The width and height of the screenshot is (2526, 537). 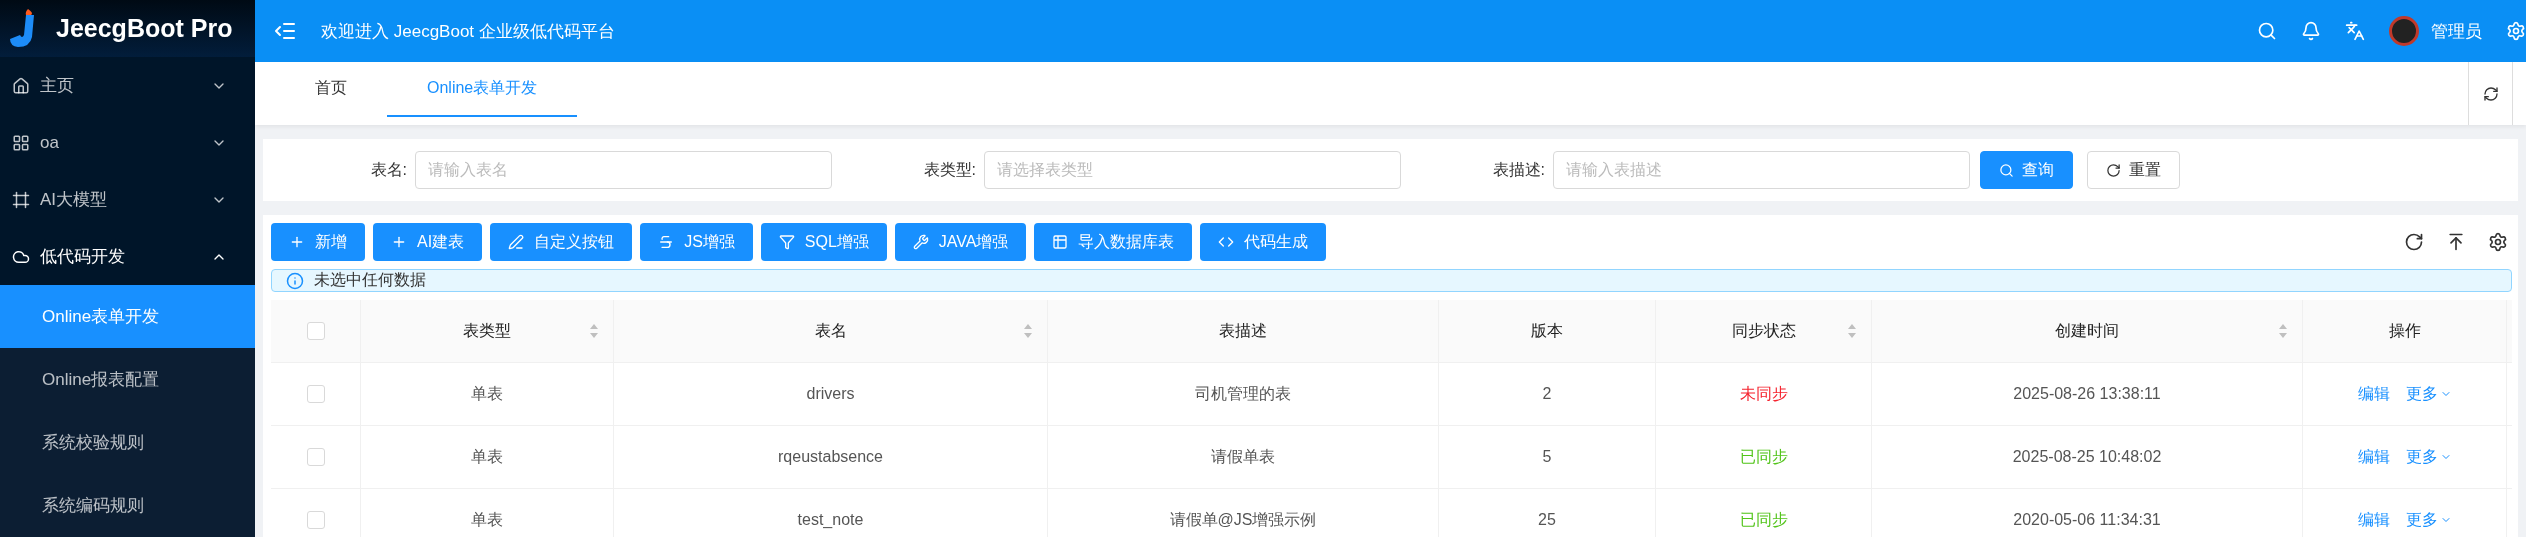 I want to click on code-icon, so click(x=1226, y=242).